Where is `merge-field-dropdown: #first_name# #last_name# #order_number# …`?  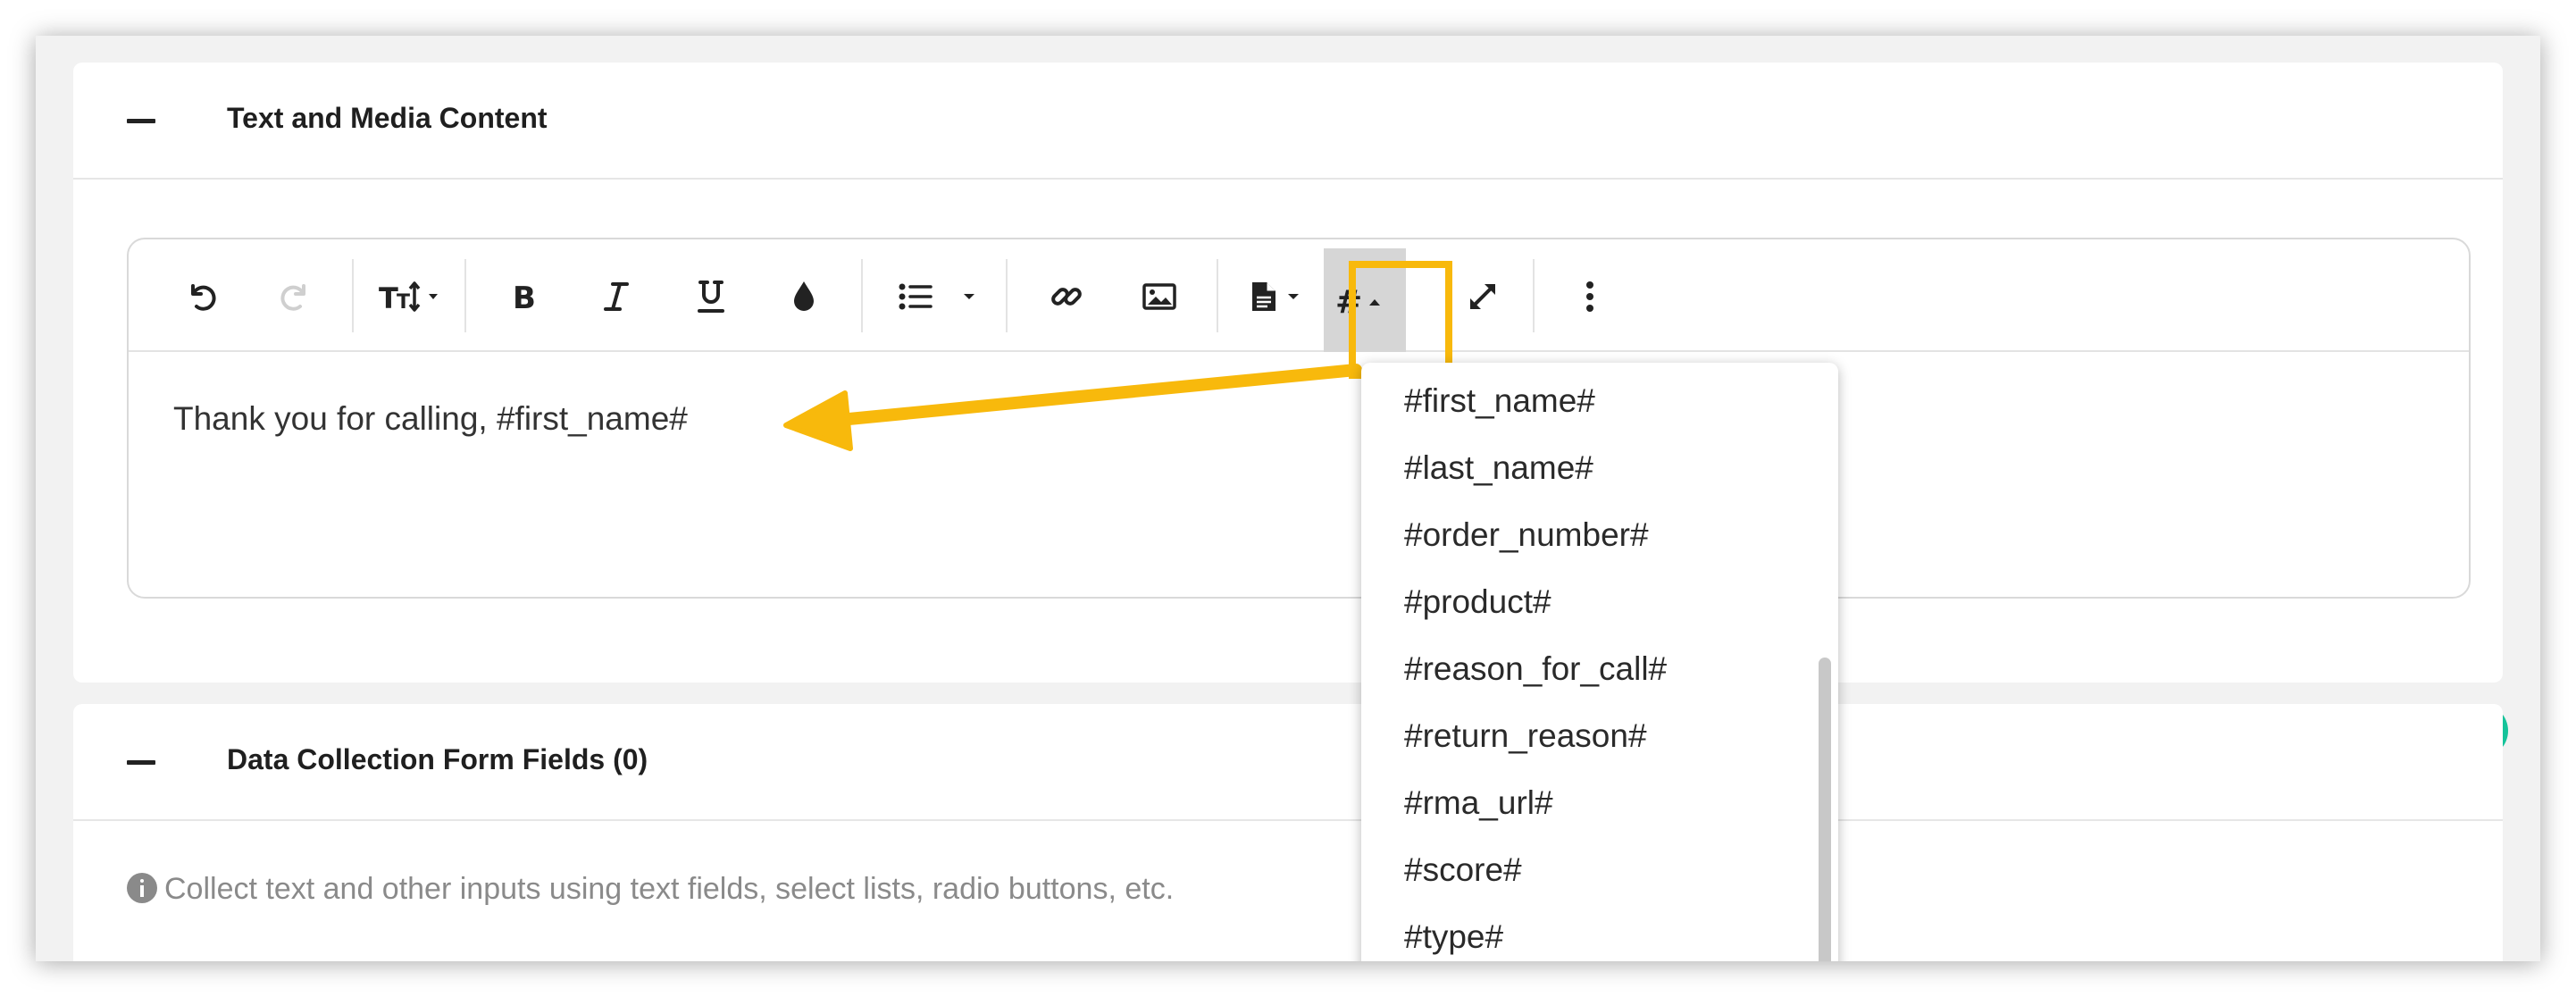 merge-field-dropdown: #first_name# #last_name# #order_number# … is located at coordinates (1600, 662).